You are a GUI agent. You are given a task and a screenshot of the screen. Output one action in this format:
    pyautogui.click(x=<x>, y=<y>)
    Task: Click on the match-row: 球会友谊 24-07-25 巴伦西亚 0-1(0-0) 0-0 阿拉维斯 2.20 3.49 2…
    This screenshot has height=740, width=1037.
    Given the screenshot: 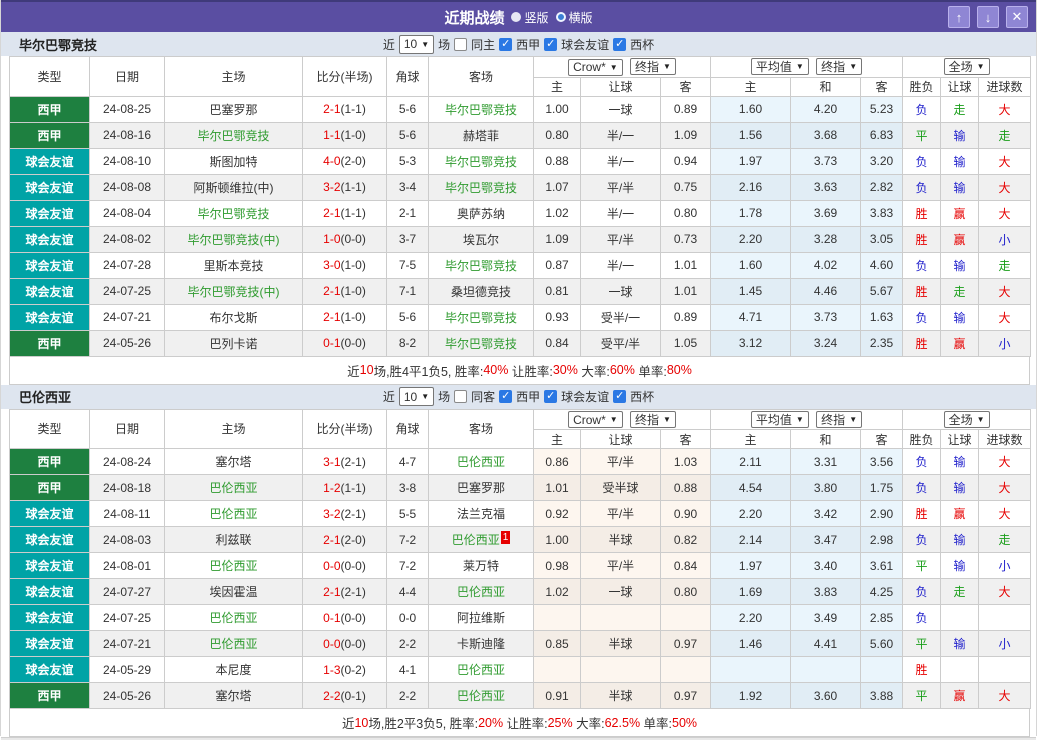 What is the action you would take?
    pyautogui.click(x=520, y=617)
    